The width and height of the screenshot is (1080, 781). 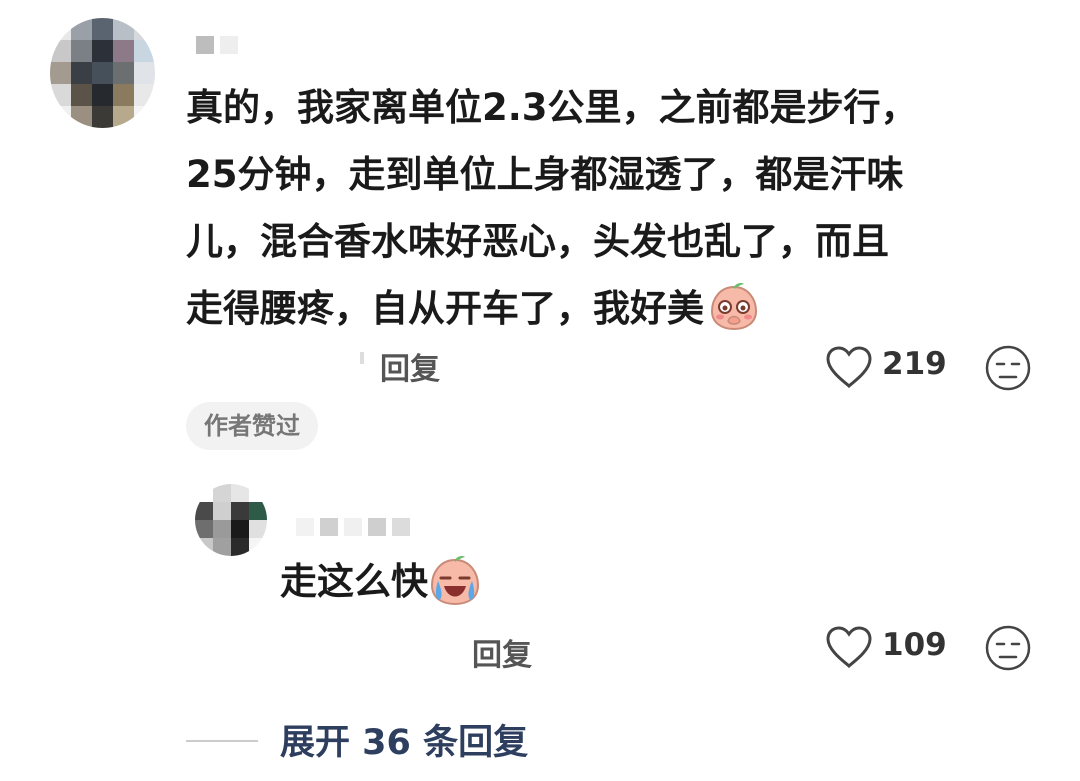 I want to click on author-liked-badge: 作者赞过, so click(x=252, y=426).